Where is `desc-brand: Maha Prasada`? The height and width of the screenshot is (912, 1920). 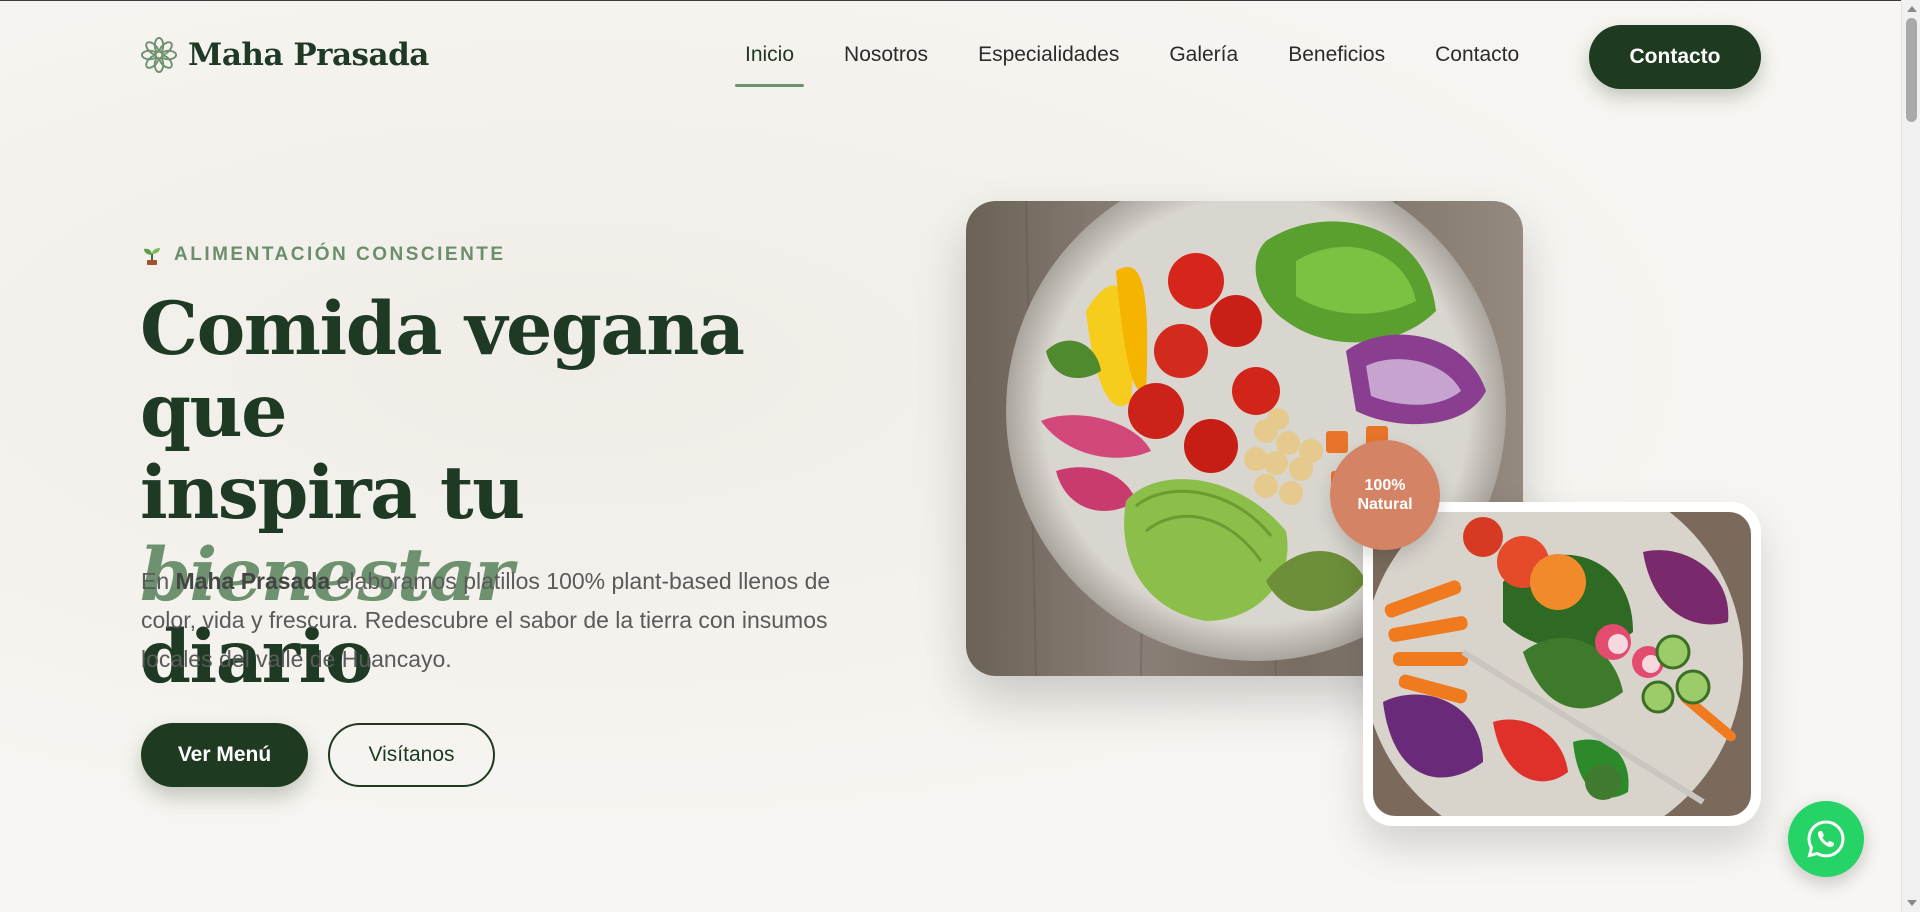 desc-brand: Maha Prasada is located at coordinates (253, 581).